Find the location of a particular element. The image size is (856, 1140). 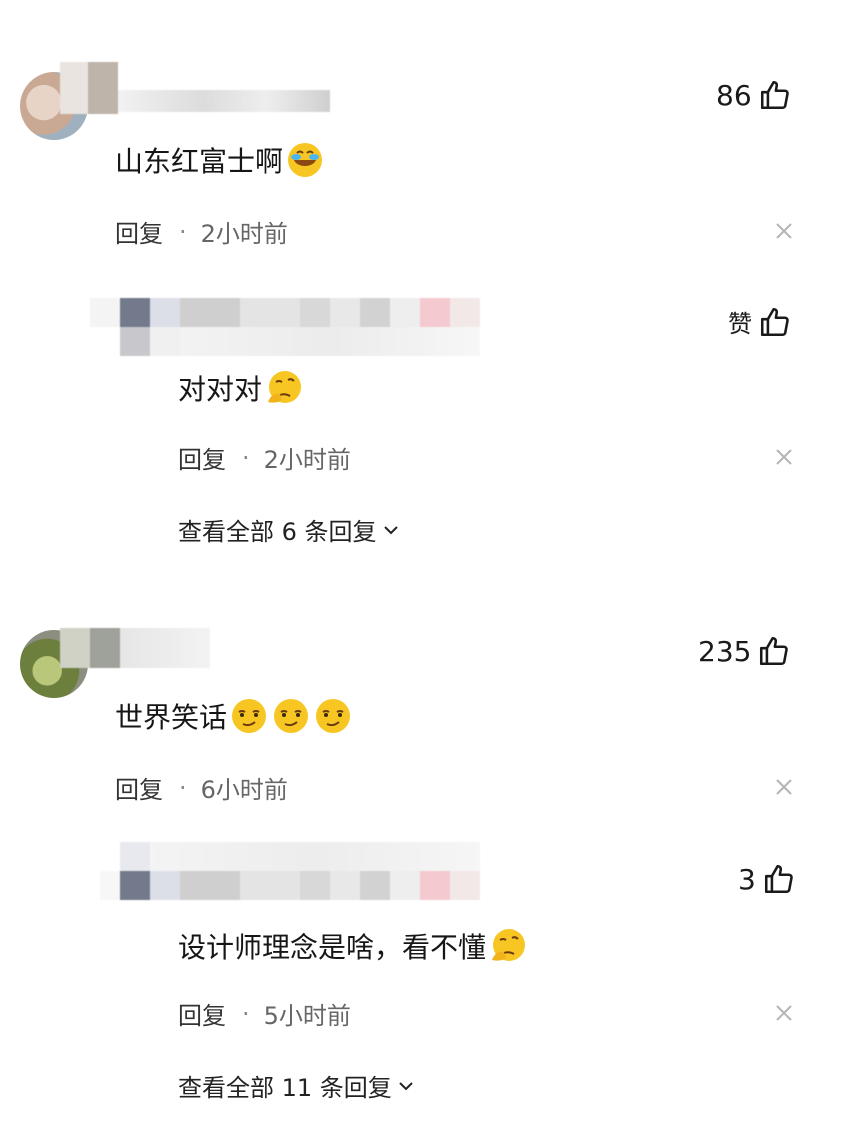

view-all-replies-link: 查看全部 11 条回复 is located at coordinates (297, 1085).